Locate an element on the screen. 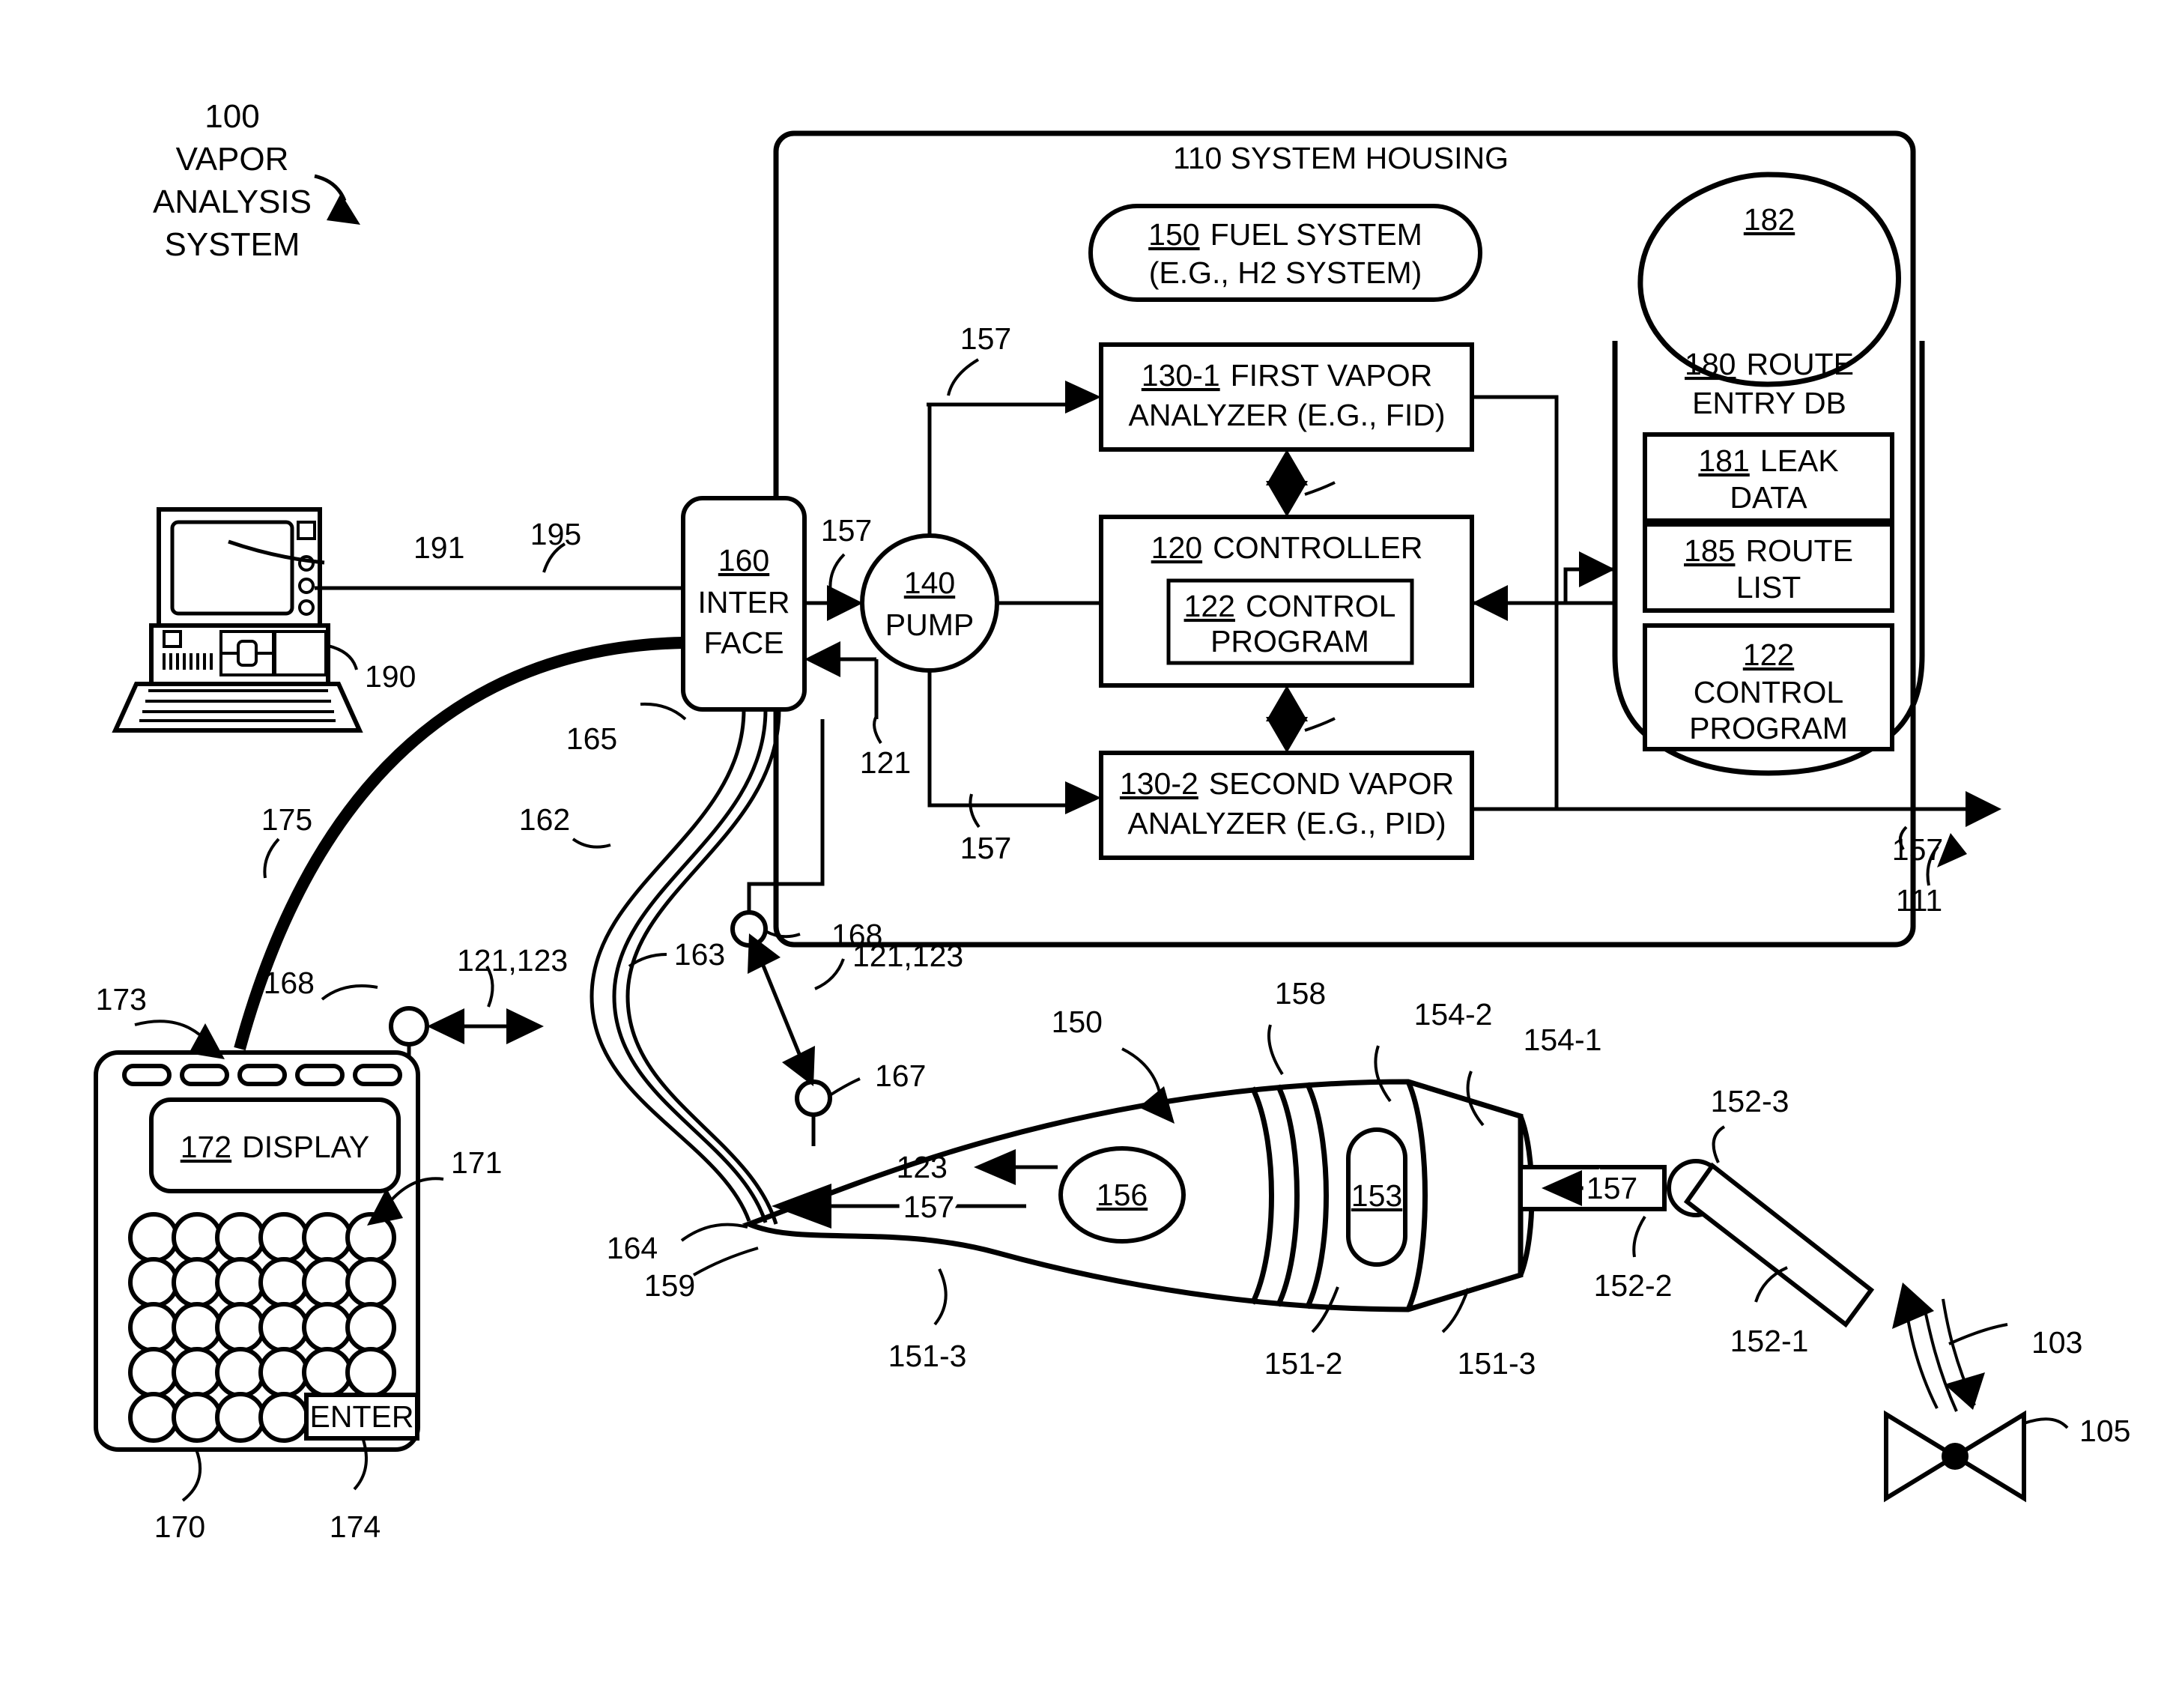 Image resolution: width=2176 pixels, height=1708 pixels. ref-154-2: 154-2 is located at coordinates (1453, 1014).